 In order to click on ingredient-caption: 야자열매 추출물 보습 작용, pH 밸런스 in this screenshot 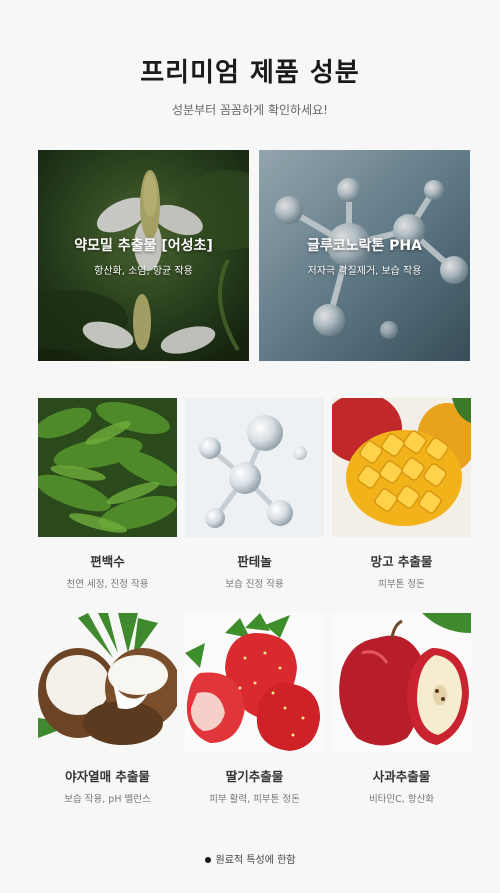, I will do `click(107, 785)`.